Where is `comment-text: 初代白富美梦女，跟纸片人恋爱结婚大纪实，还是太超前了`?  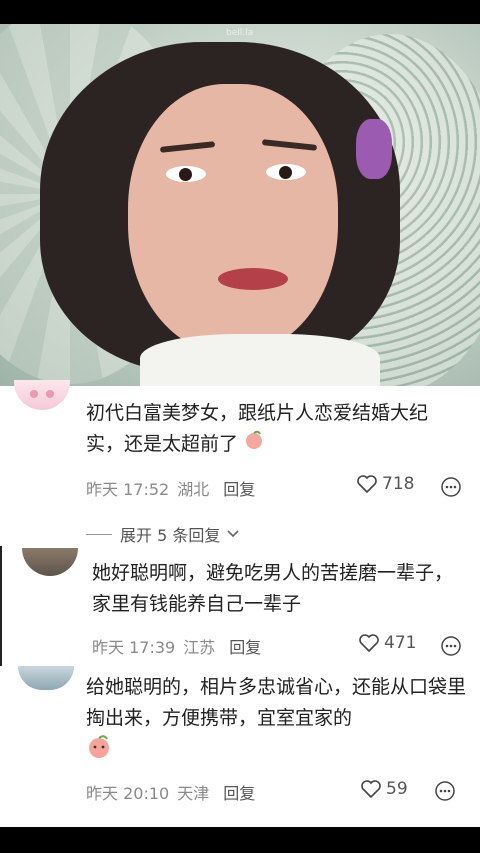
comment-text: 初代白富美梦女，跟纸片人恋爱结婚大纪实，还是太超前了 is located at coordinates (271, 429).